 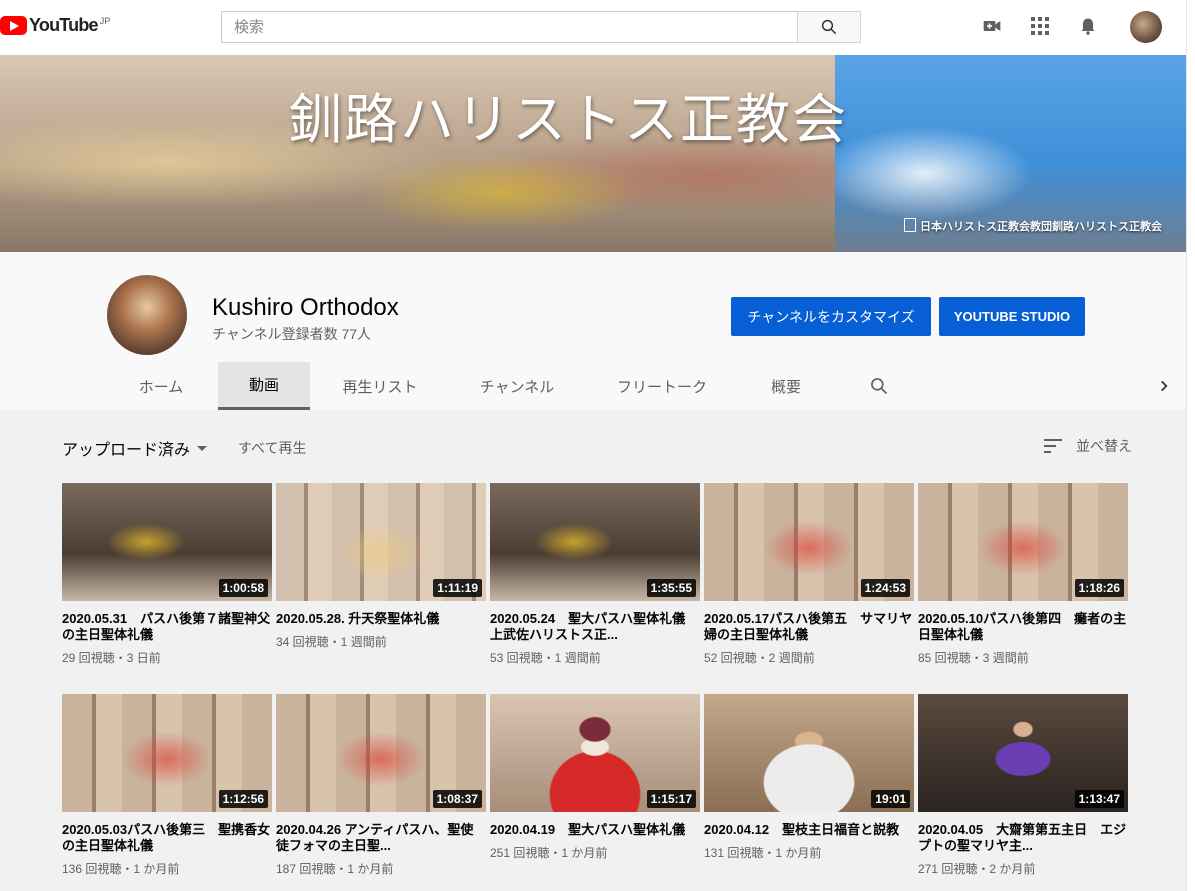 What do you see at coordinates (457, 588) in the screenshot?
I see `video-duration: 1:11:19` at bounding box center [457, 588].